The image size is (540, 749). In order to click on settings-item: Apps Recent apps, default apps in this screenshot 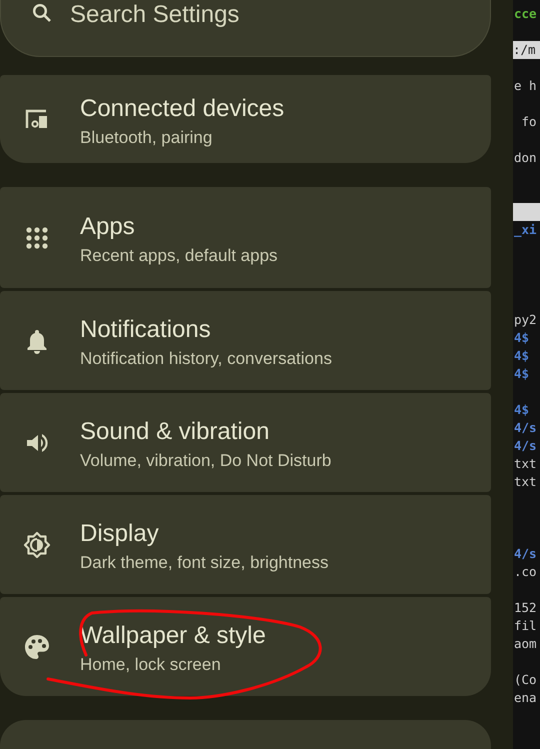, I will do `click(245, 237)`.